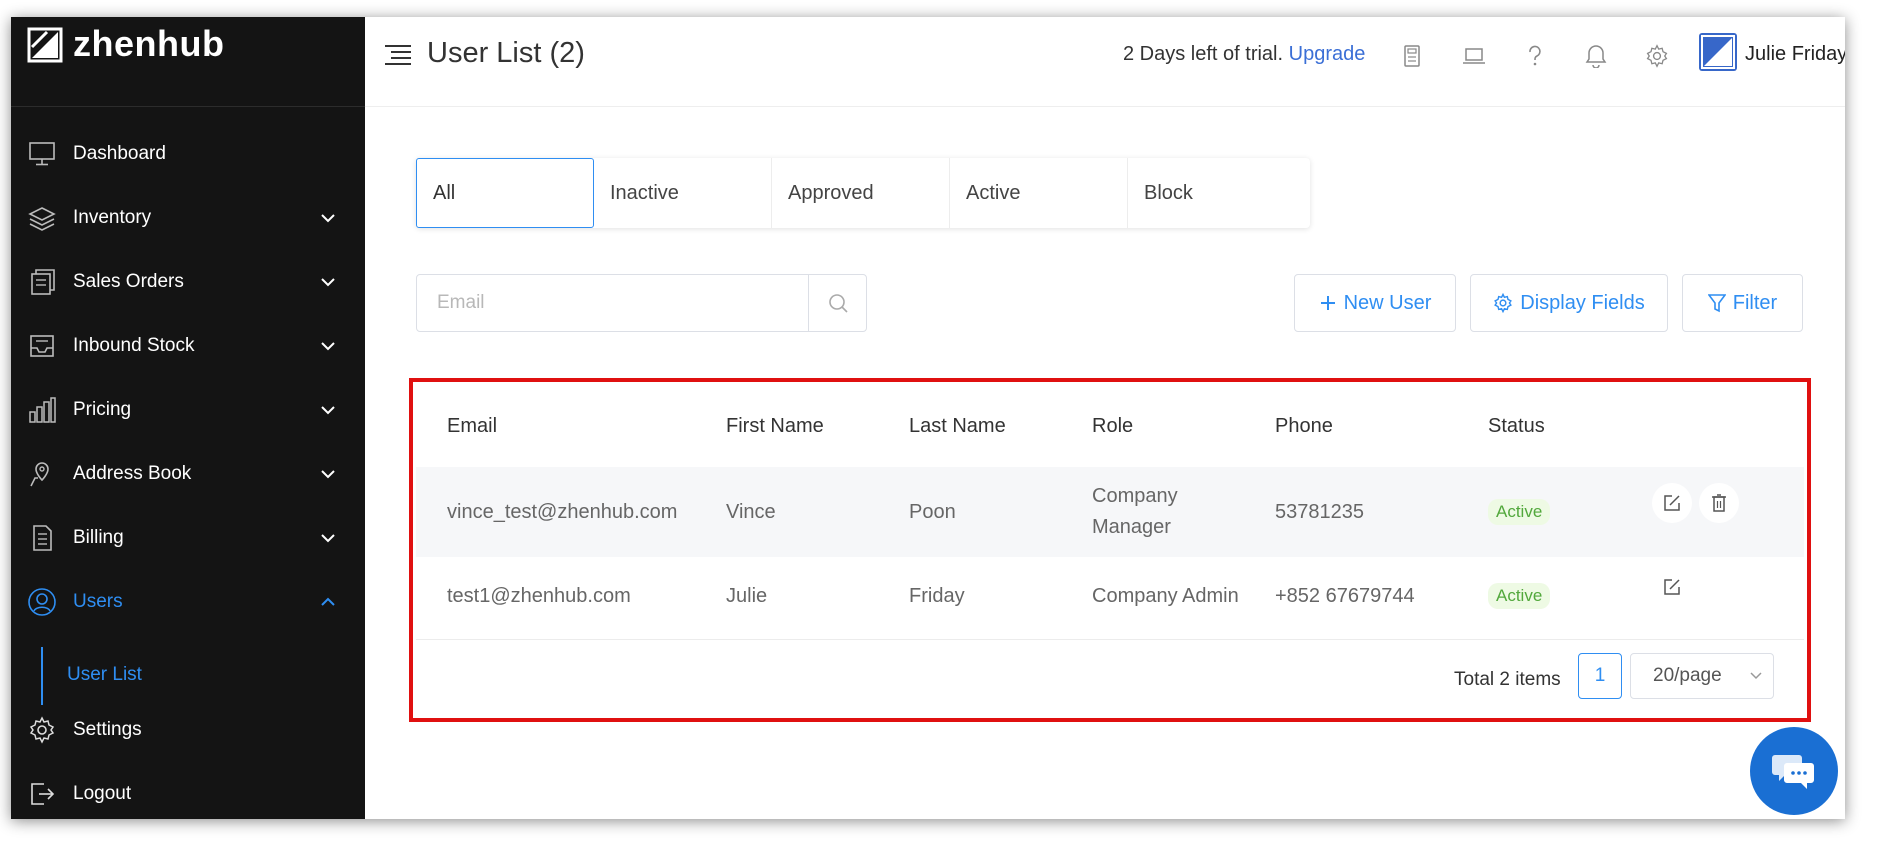  What do you see at coordinates (188, 793) in the screenshot?
I see `sidebar-item-logout: Logout` at bounding box center [188, 793].